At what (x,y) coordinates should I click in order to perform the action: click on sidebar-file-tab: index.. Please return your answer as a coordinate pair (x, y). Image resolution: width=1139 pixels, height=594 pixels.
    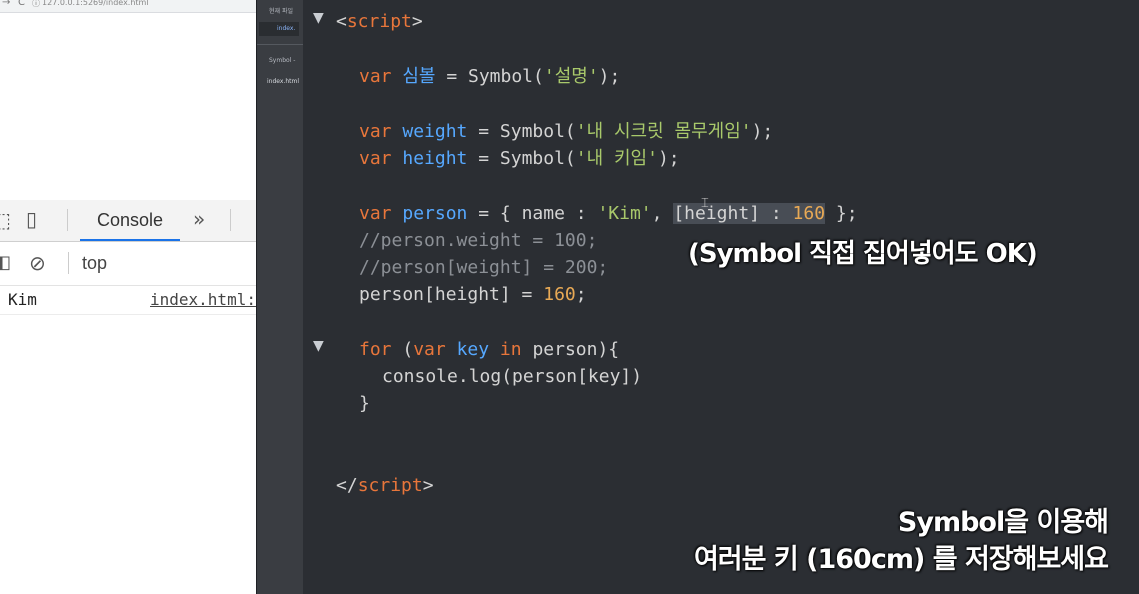
    Looking at the image, I should click on (279, 29).